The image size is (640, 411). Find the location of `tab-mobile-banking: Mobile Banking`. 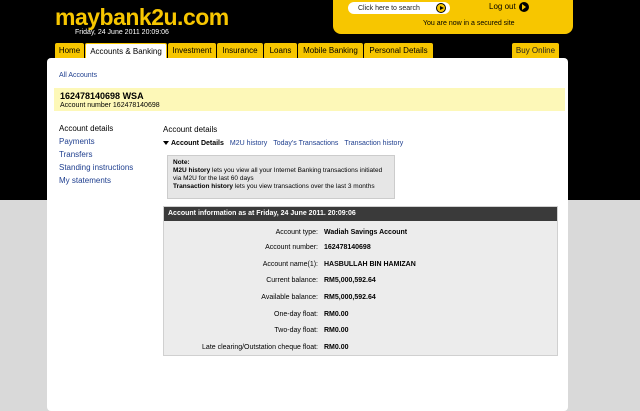

tab-mobile-banking: Mobile Banking is located at coordinates (330, 50).